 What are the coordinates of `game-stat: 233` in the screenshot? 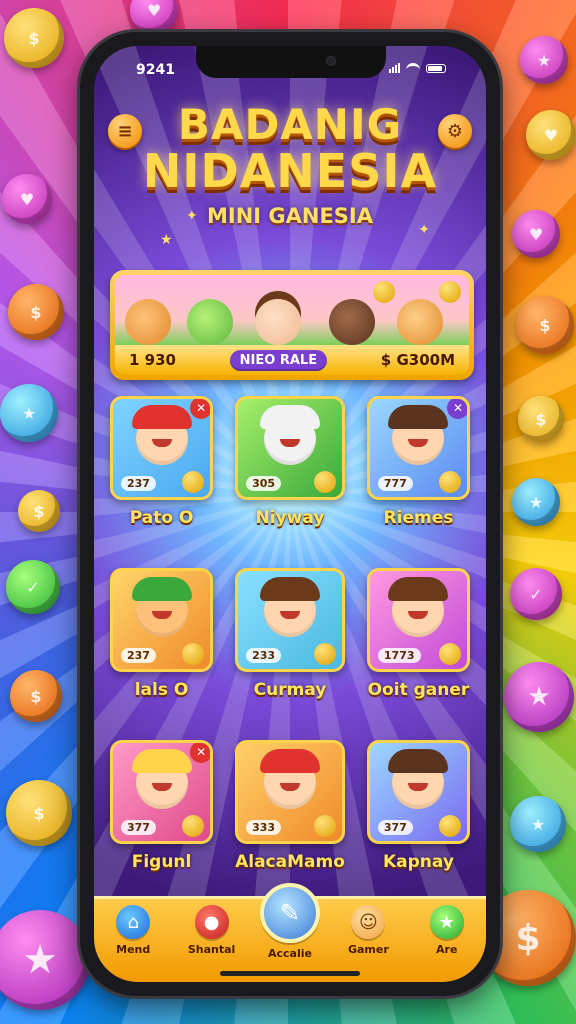 It's located at (264, 655).